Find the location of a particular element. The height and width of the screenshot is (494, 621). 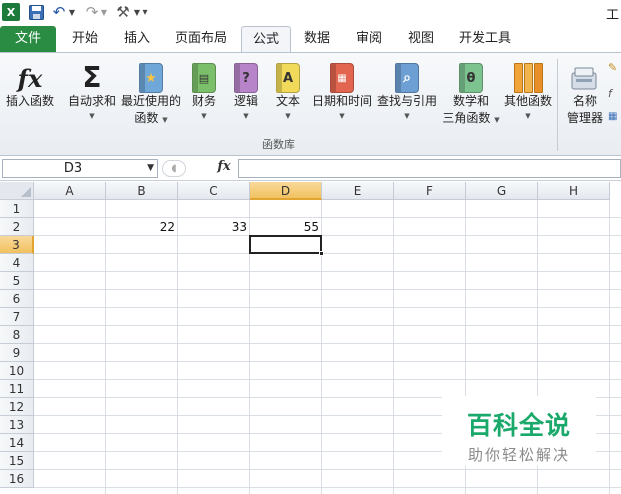

tab-view: 视图 is located at coordinates (421, 39).